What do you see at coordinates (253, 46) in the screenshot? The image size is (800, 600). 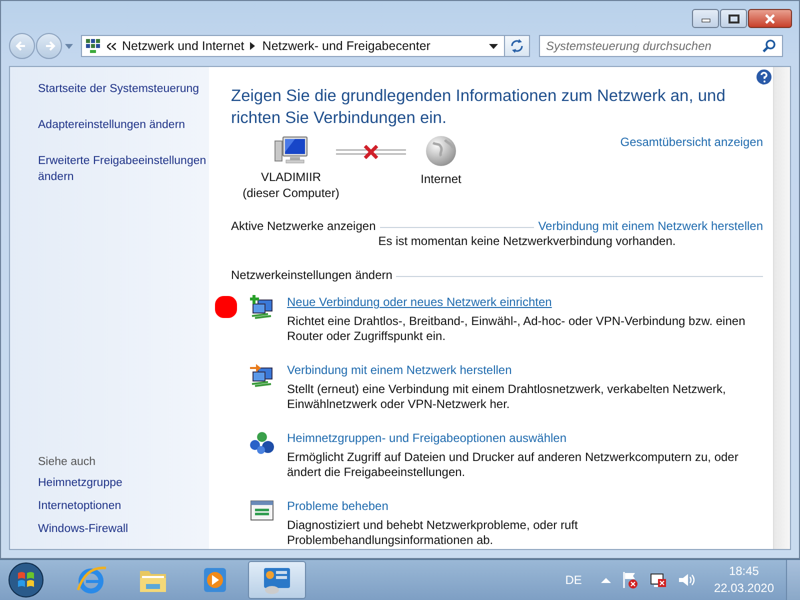 I see `breadcrumb-arrow-icon` at bounding box center [253, 46].